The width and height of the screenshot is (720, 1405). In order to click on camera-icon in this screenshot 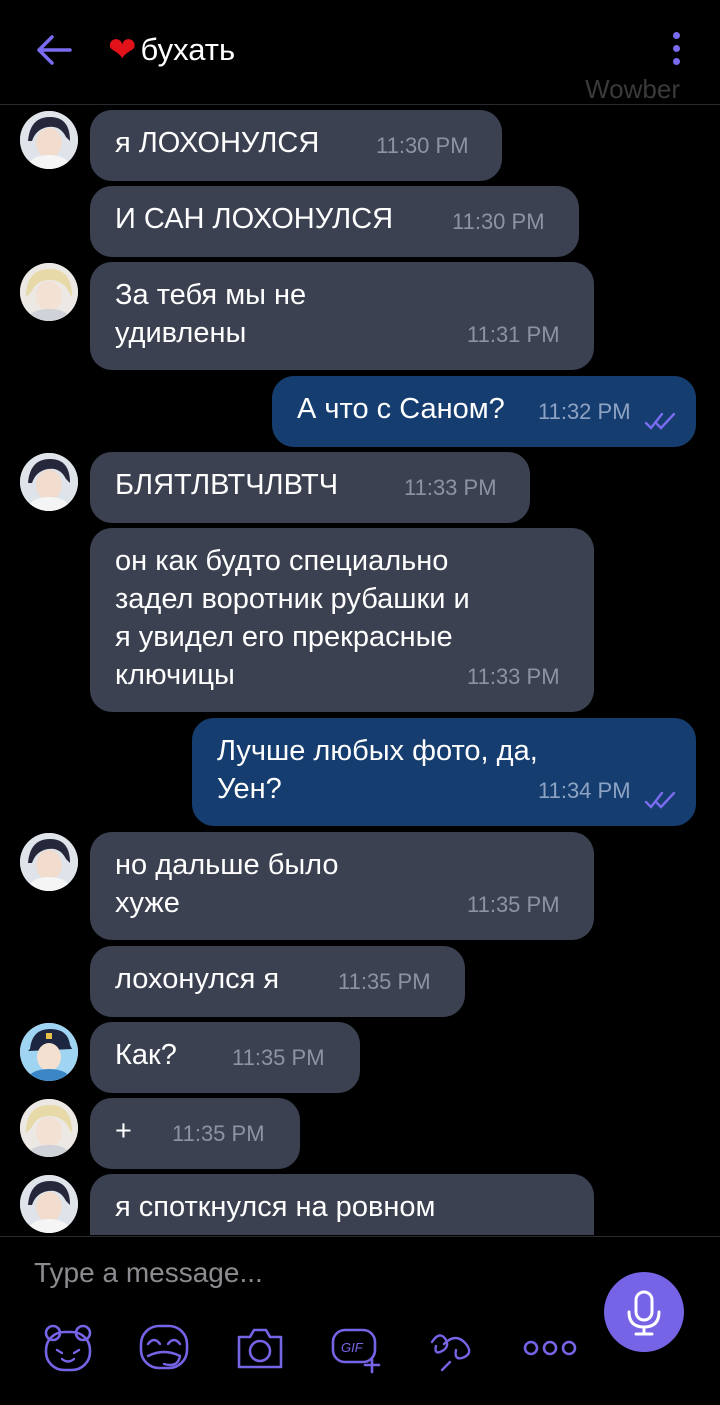, I will do `click(260, 1348)`.